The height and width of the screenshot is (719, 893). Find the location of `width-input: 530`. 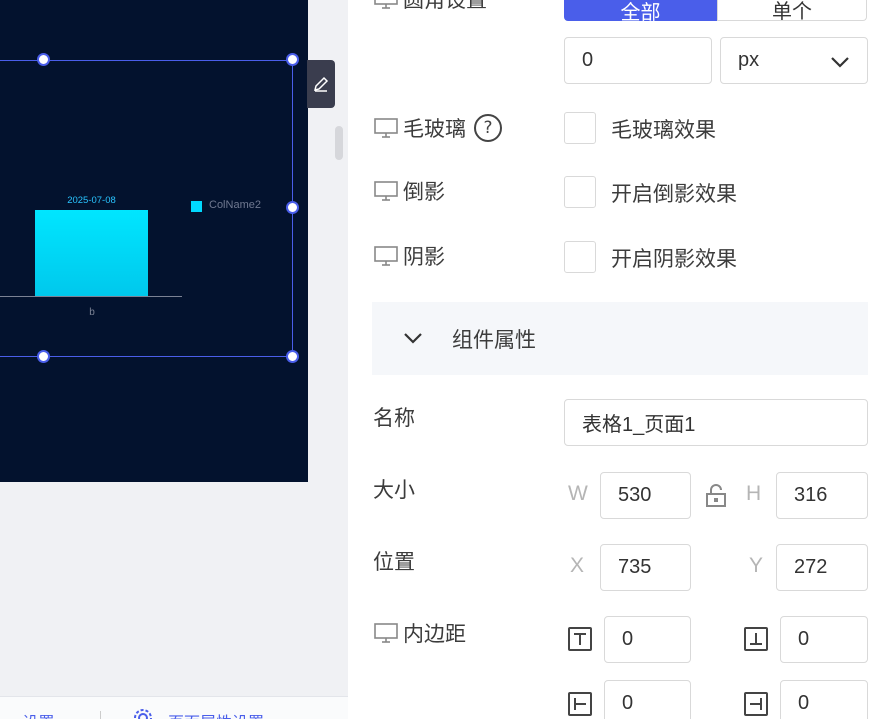

width-input: 530 is located at coordinates (645, 495).